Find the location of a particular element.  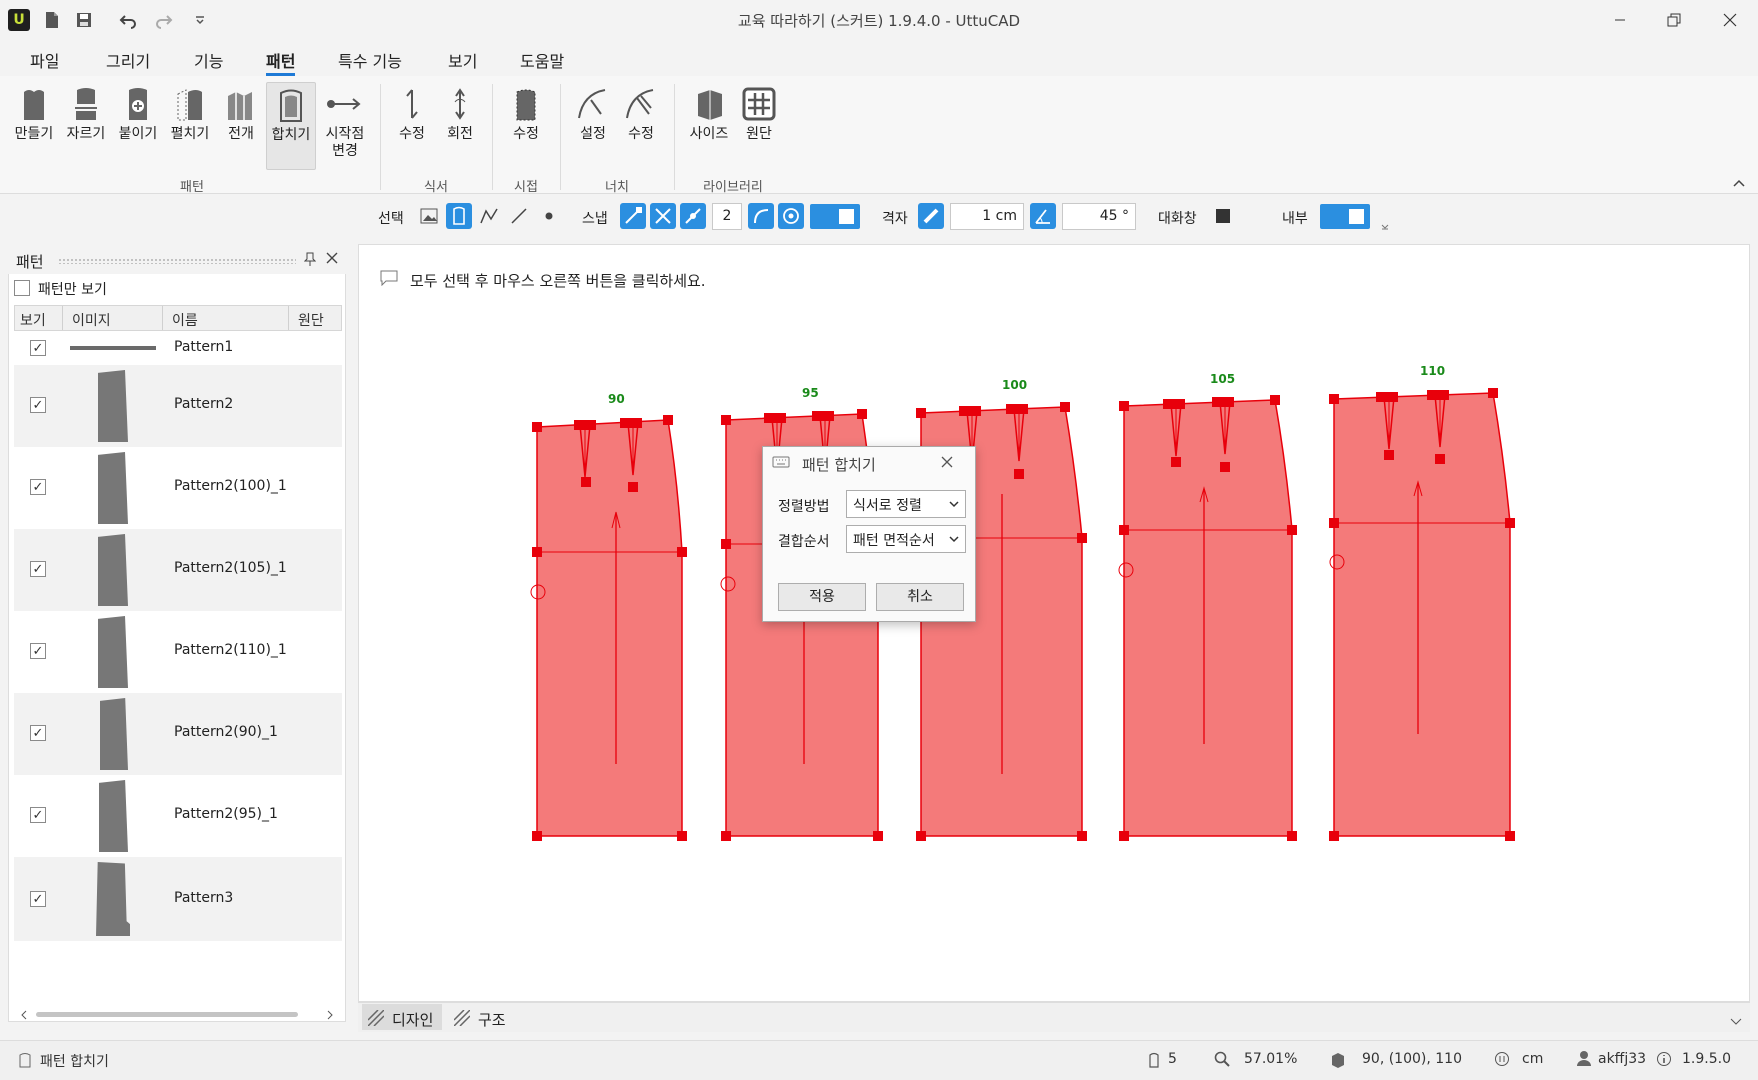

size-library-button: 사이즈 is located at coordinates (709, 127).